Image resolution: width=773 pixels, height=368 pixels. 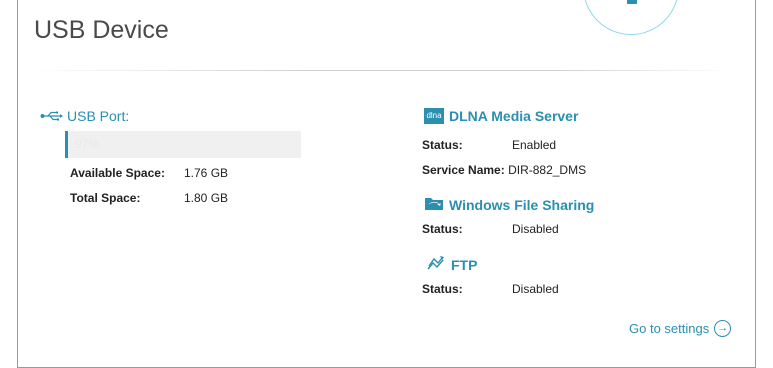 What do you see at coordinates (101, 30) in the screenshot?
I see `page-title: USB Device` at bounding box center [101, 30].